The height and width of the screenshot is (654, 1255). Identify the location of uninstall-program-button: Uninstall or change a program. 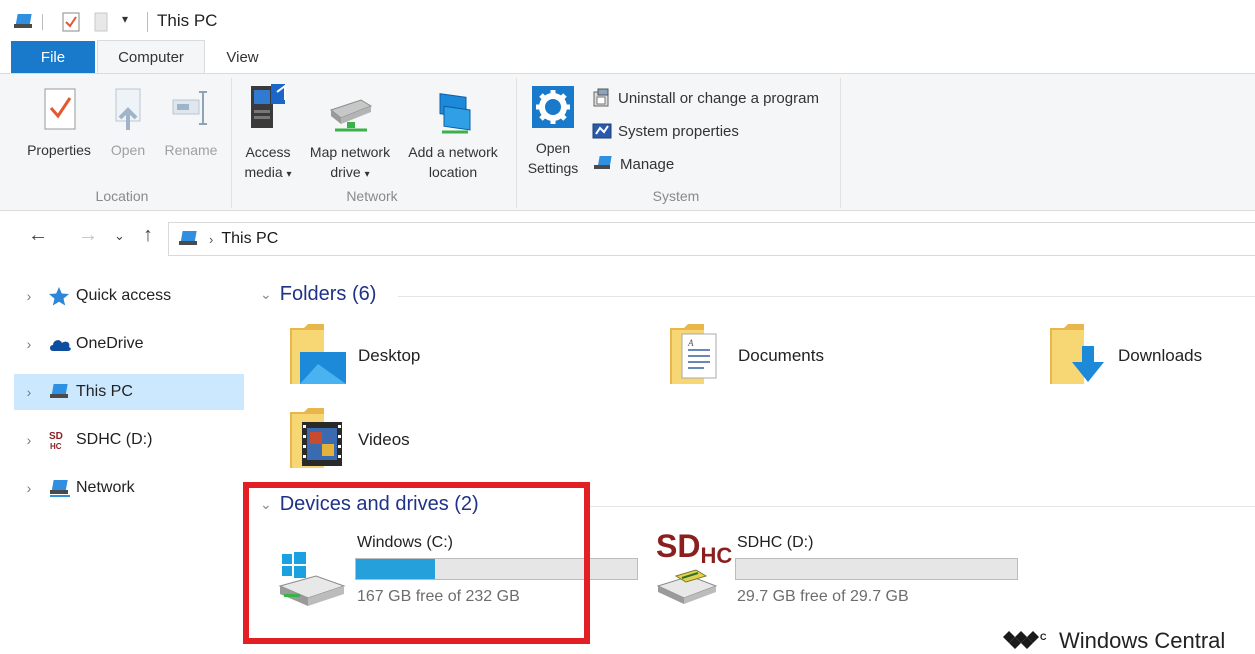
(705, 98).